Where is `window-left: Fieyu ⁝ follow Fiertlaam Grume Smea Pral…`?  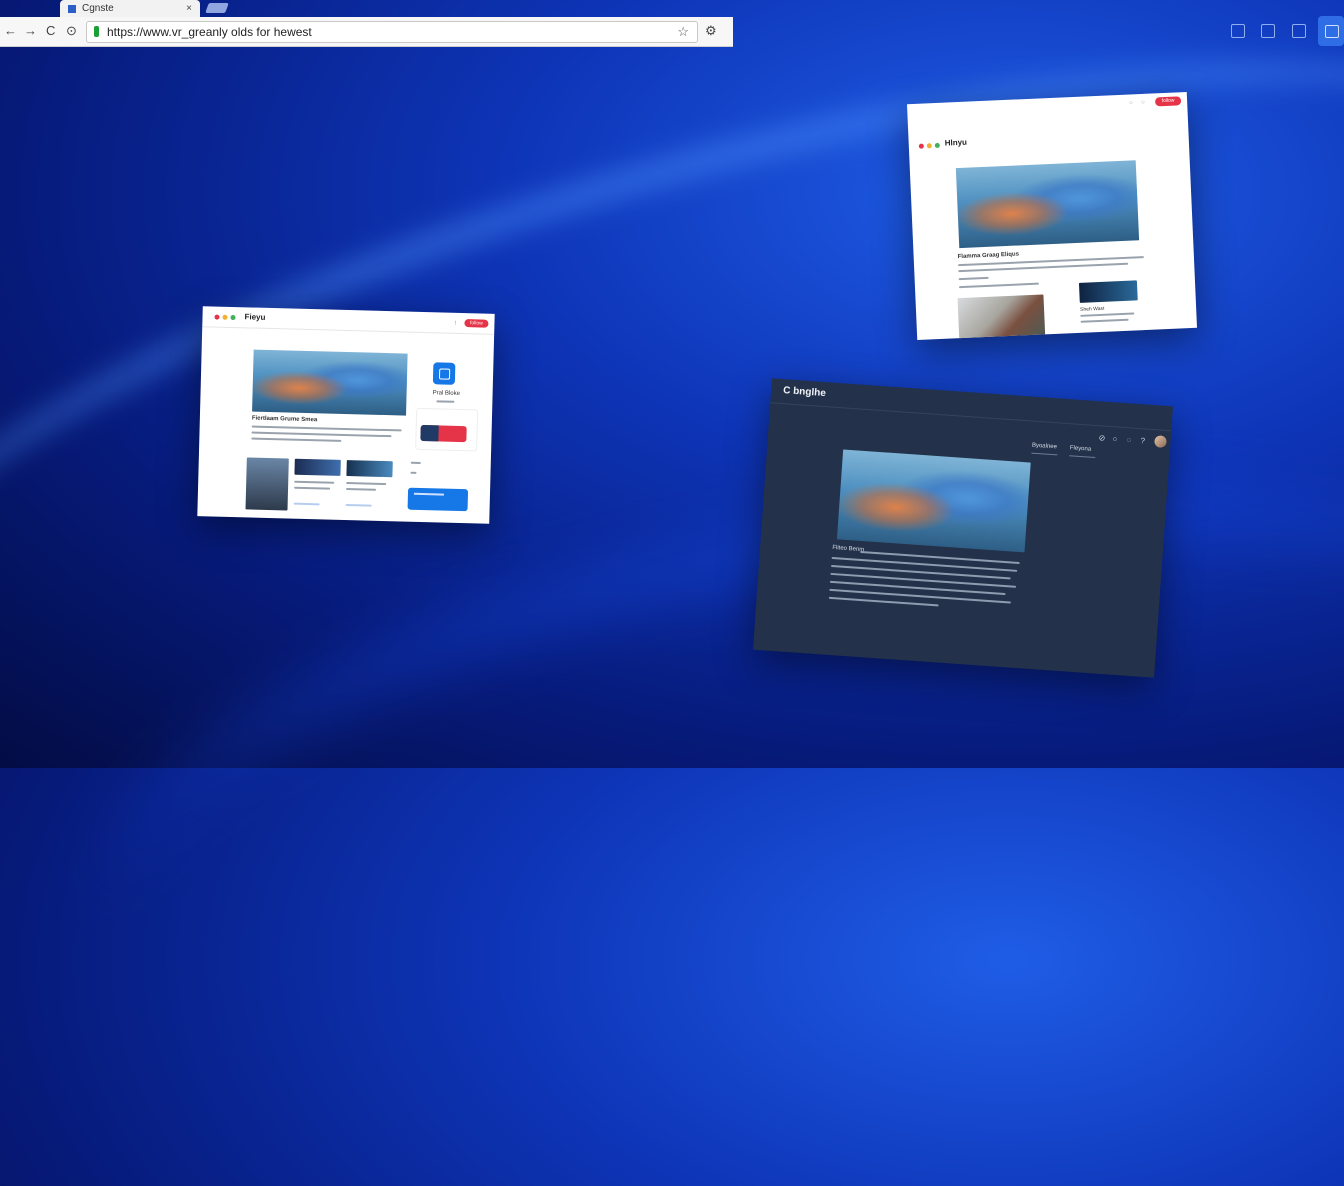 window-left: Fieyu ⁝ follow Fiertlaam Grume Smea Pral… is located at coordinates (346, 415).